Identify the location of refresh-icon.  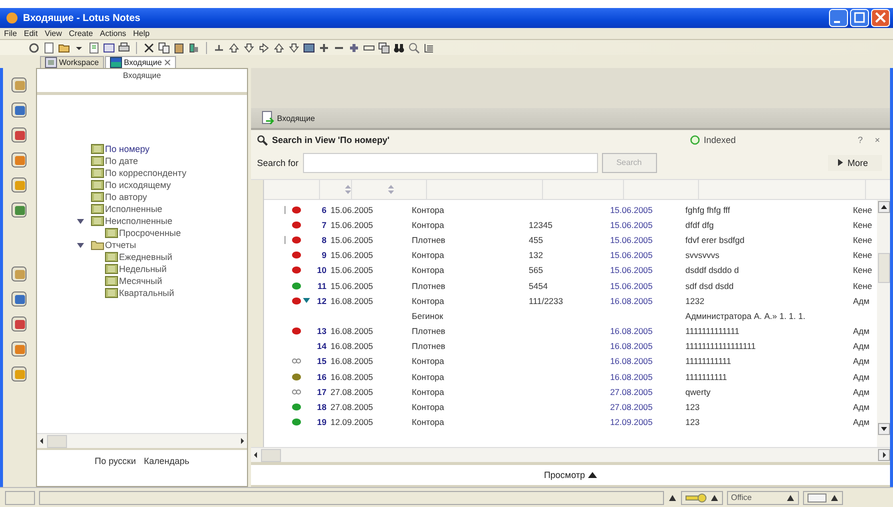
(34, 48).